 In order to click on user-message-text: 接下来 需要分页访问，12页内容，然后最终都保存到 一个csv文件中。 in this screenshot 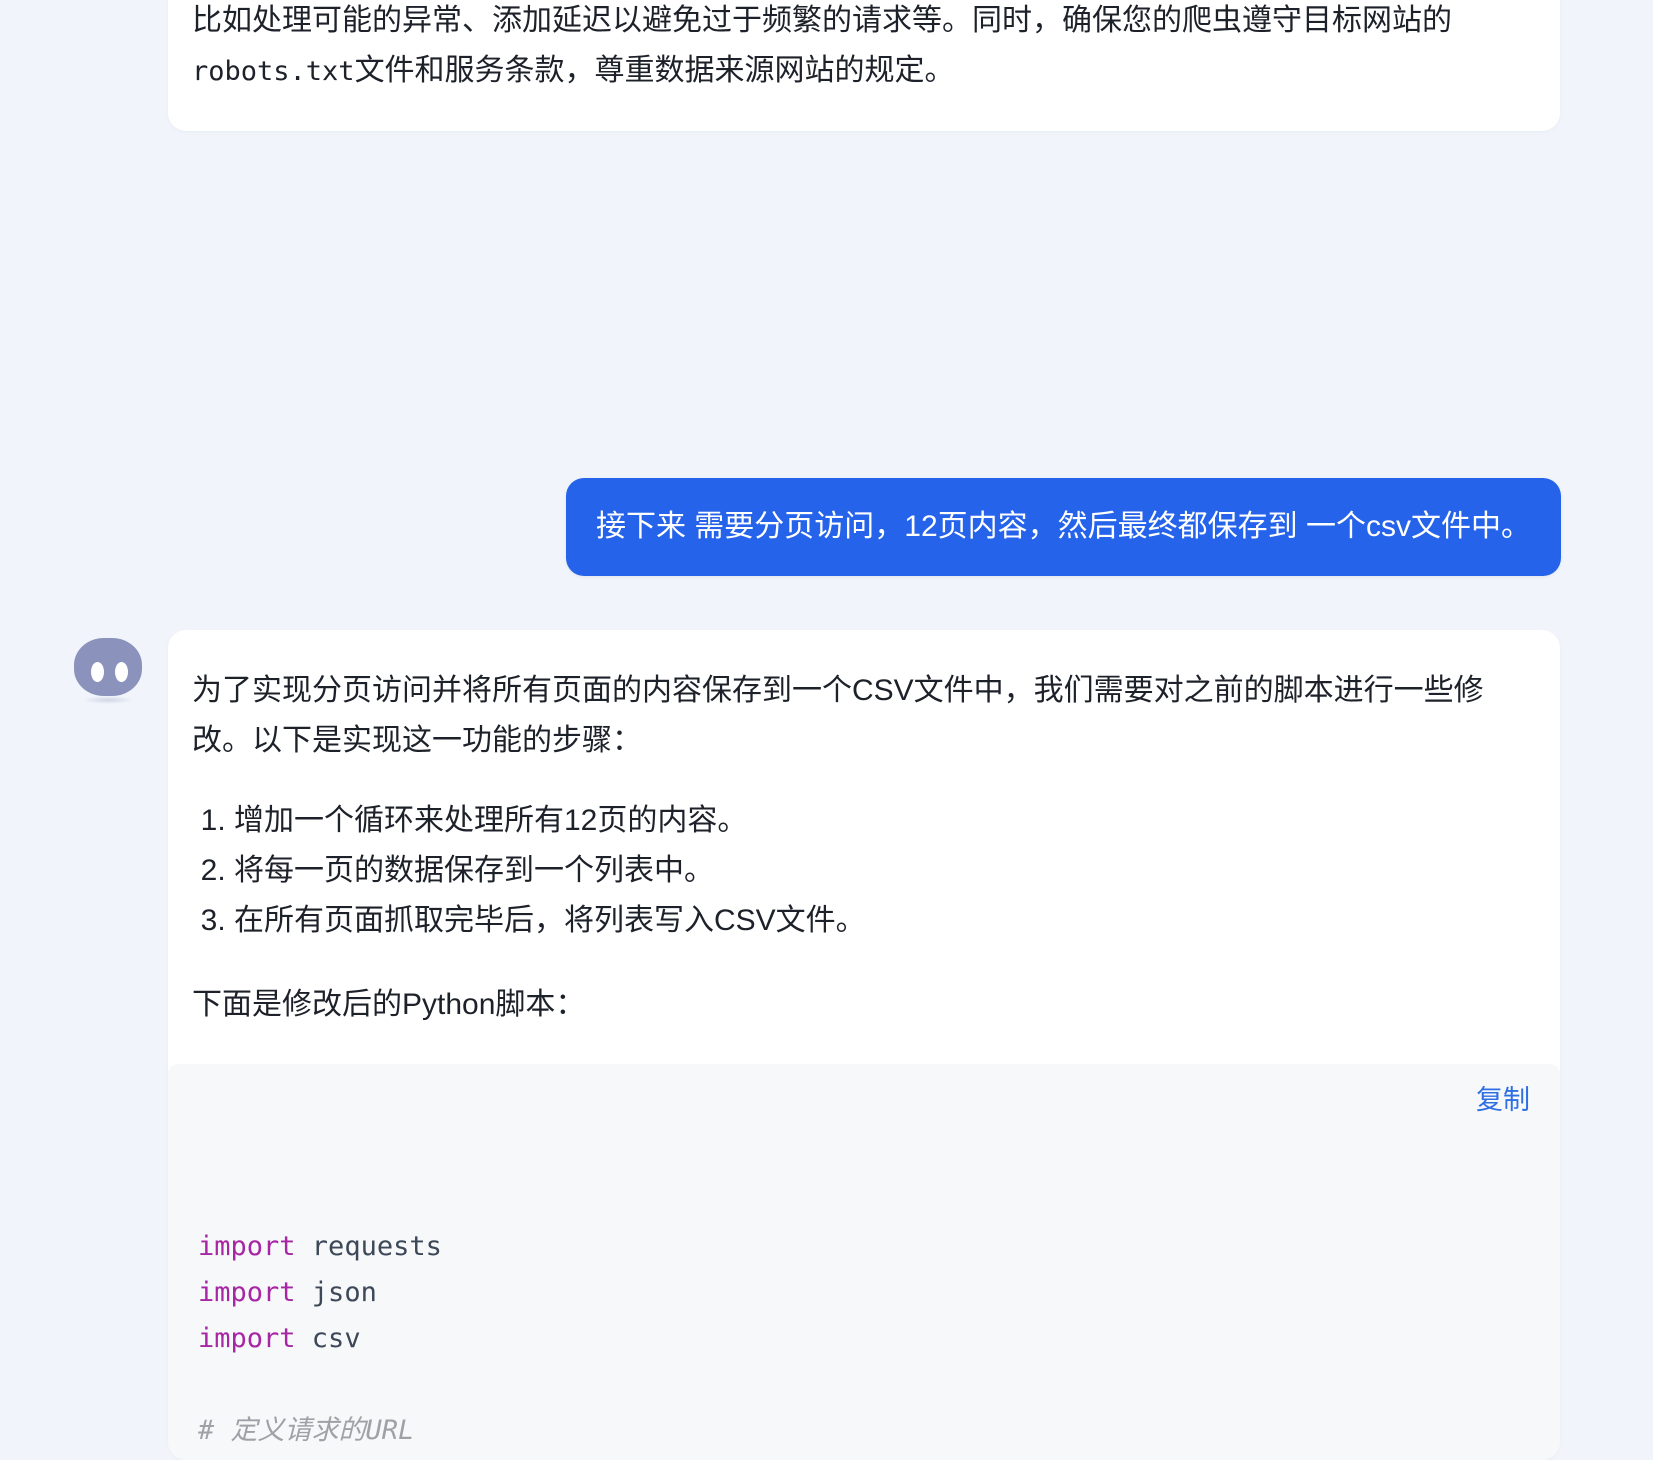, I will do `click(1063, 526)`.